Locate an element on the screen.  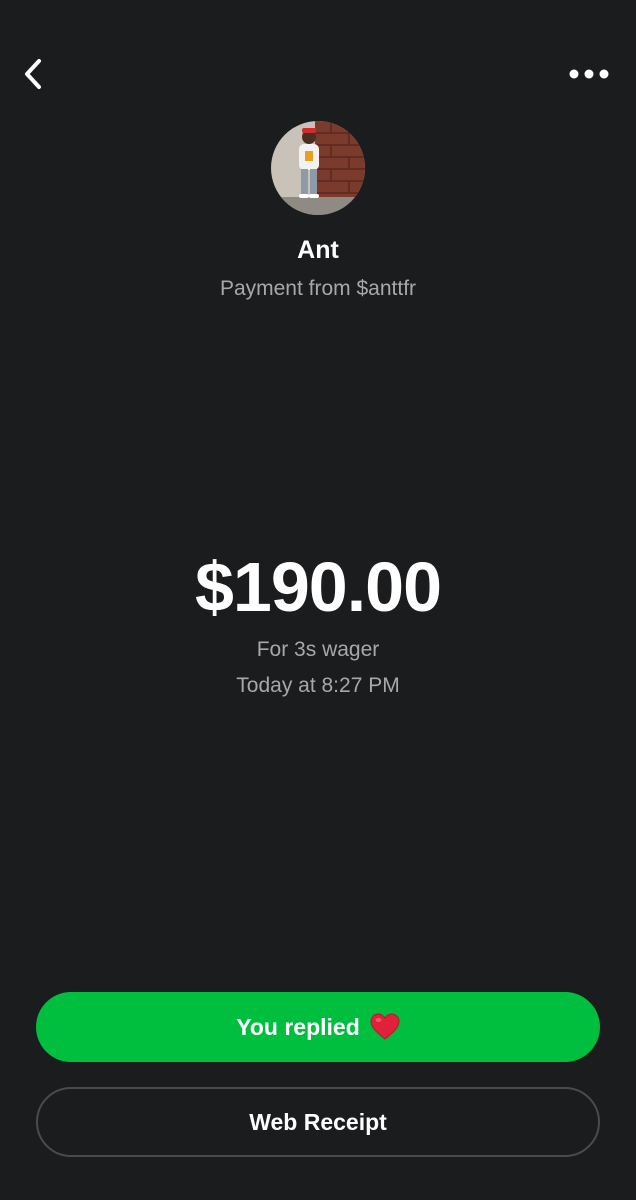
chevron-left-icon is located at coordinates (33, 74).